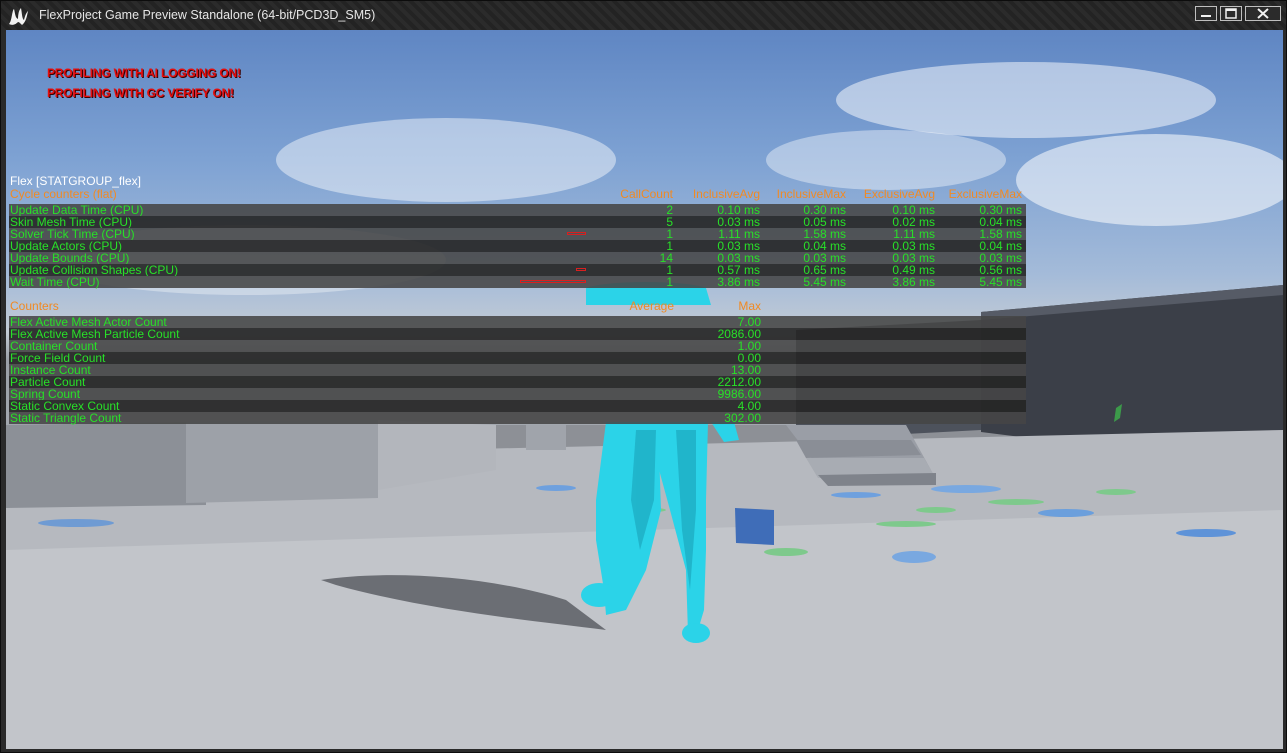  Describe the element at coordinates (34, 306) in the screenshot. I see `counters-section-label: Counters` at that location.